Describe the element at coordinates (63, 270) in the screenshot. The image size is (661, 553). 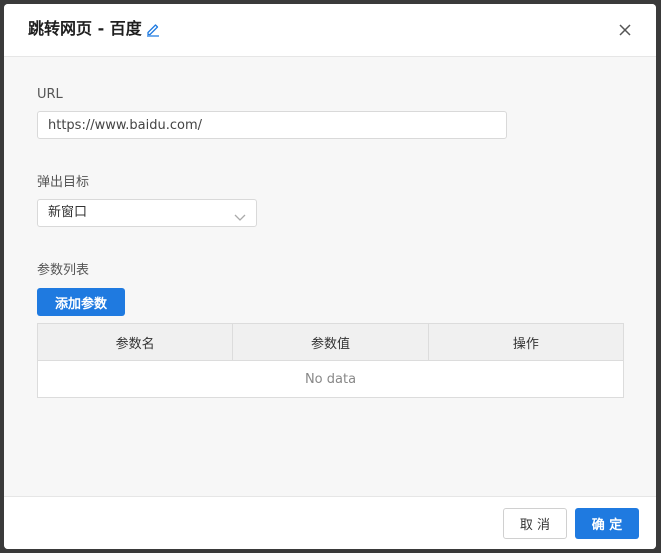
I see `params-label: 参数列表` at that location.